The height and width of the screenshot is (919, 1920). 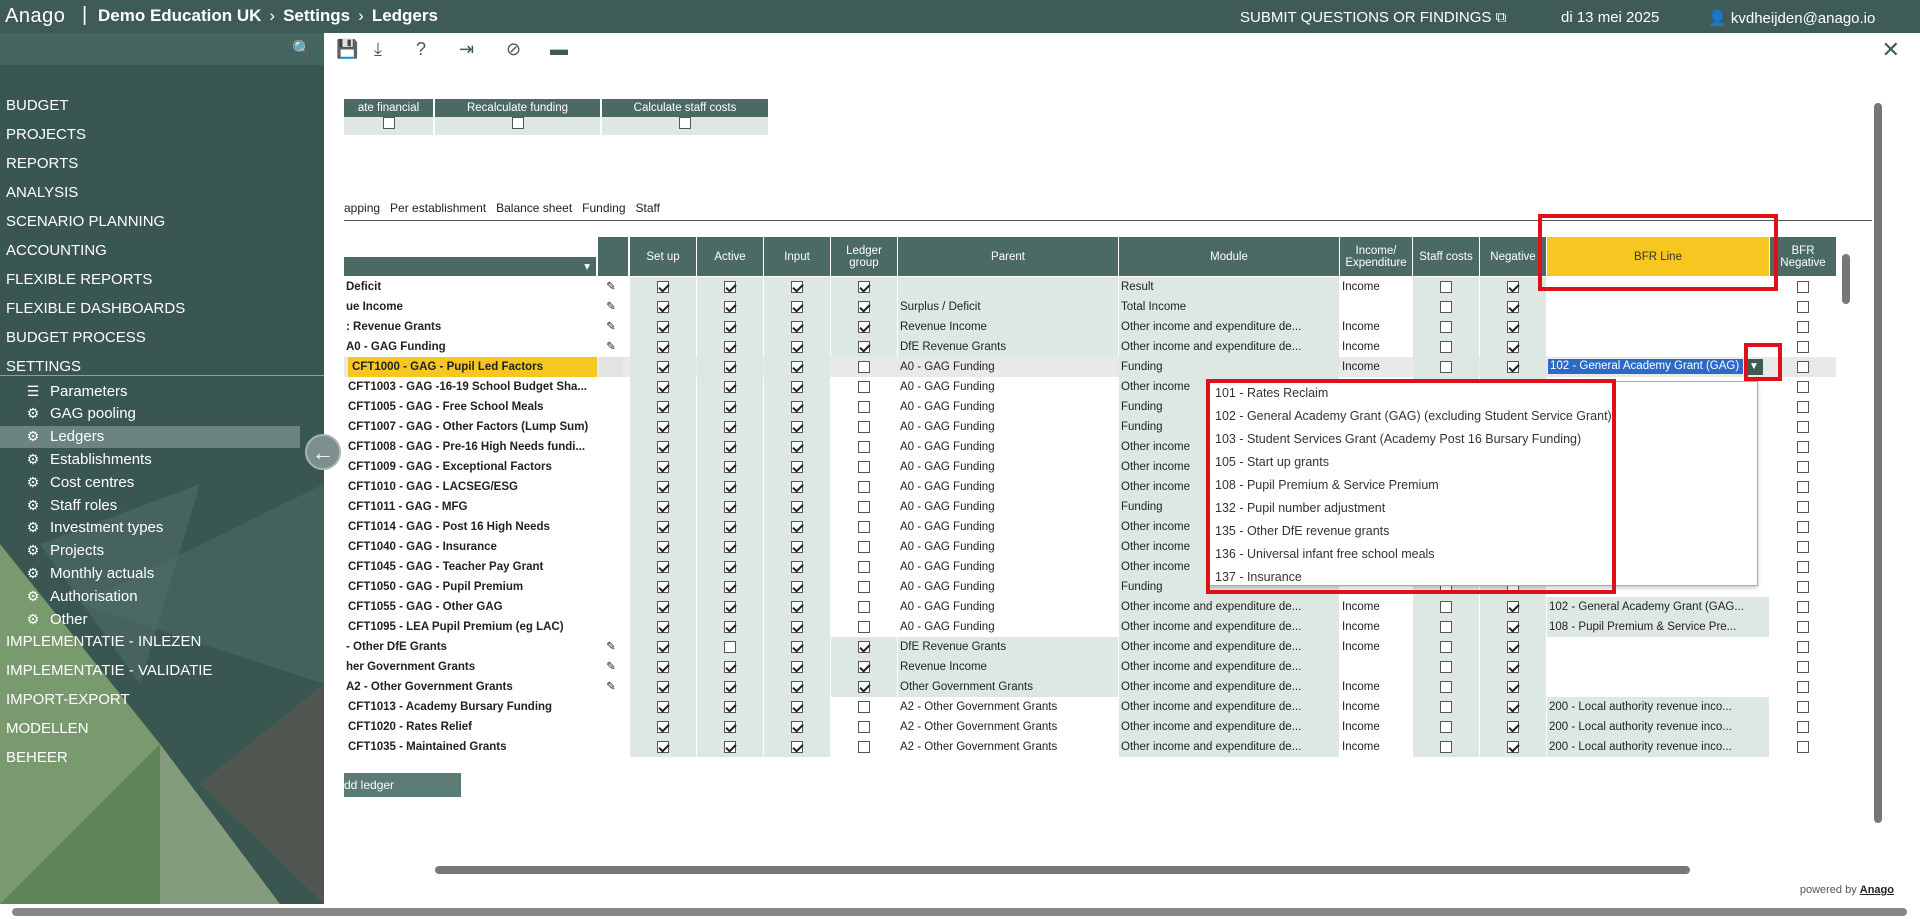 What do you see at coordinates (174, 551) in the screenshot?
I see `submenu-item: ⚙ Projects` at bounding box center [174, 551].